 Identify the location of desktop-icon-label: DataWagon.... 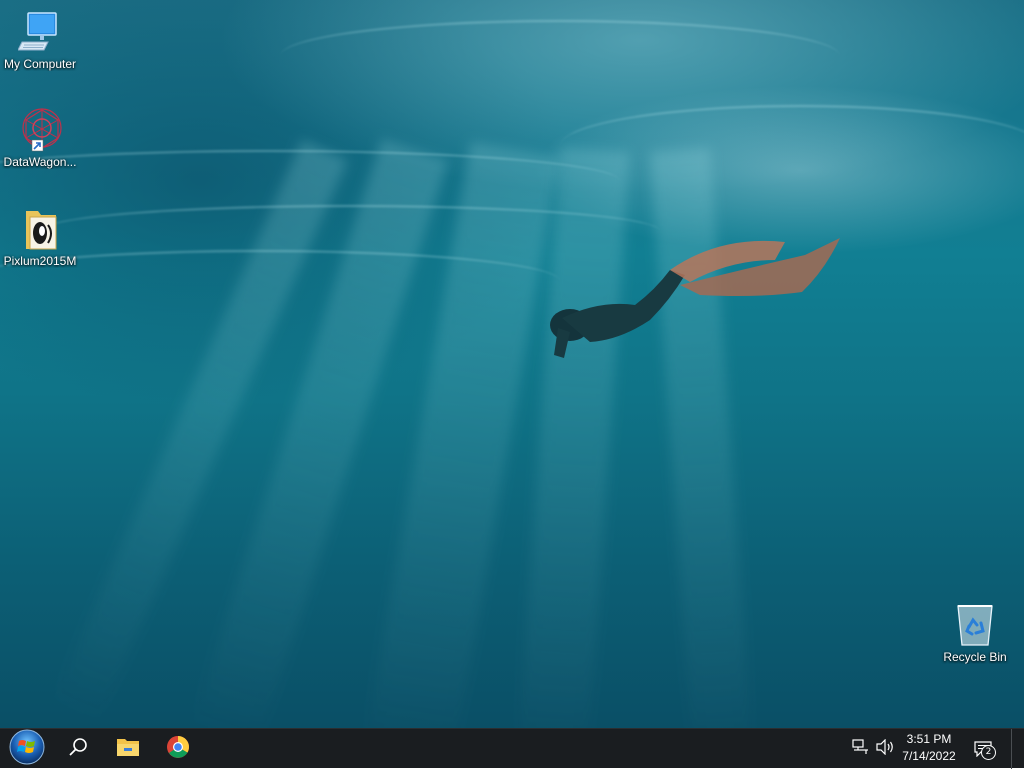
(40, 162).